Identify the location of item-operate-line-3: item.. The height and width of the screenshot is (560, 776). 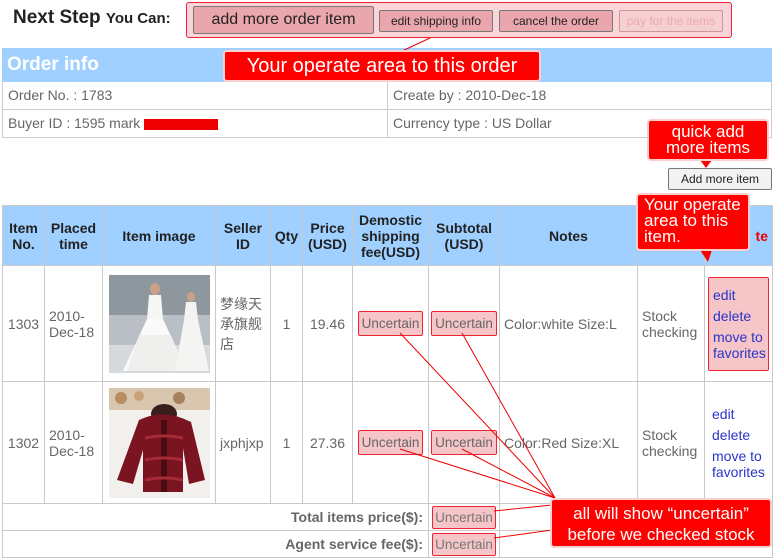
(662, 236).